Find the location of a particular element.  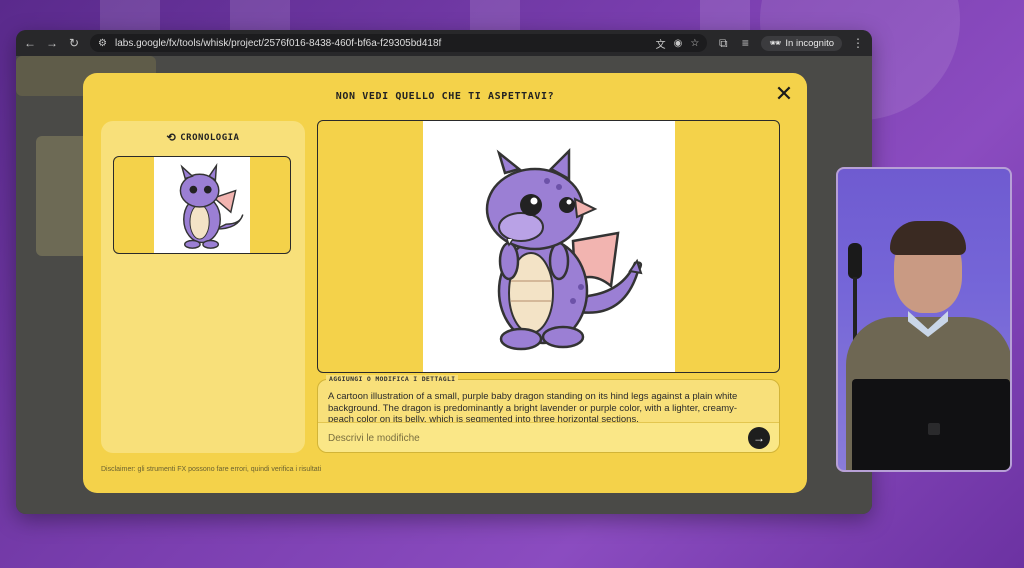

incognito-icon: 🕶 is located at coordinates (775, 43).